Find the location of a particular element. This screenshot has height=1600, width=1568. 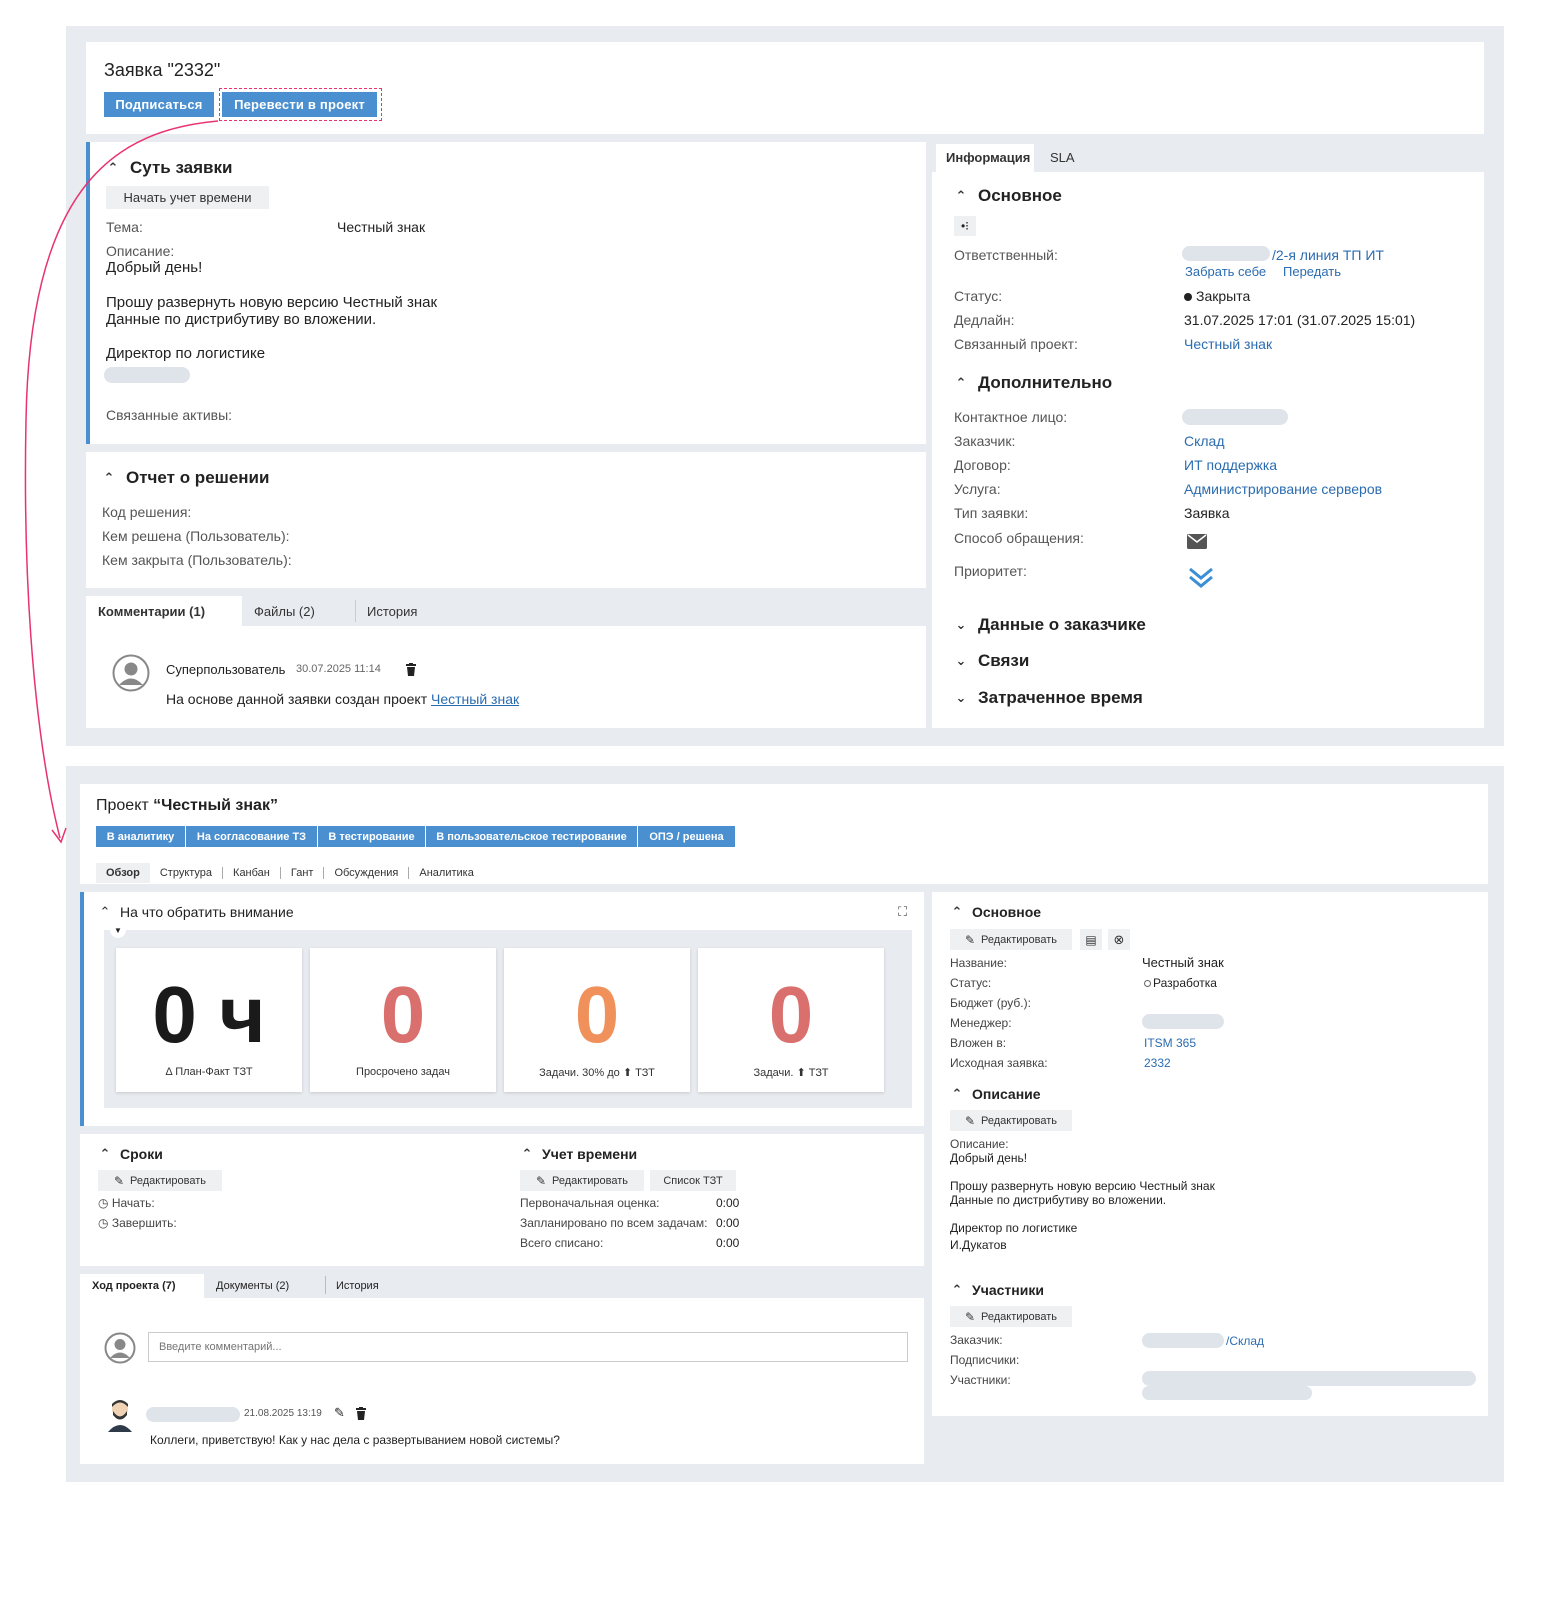

nested-label: Вложен в: is located at coordinates (978, 1043).